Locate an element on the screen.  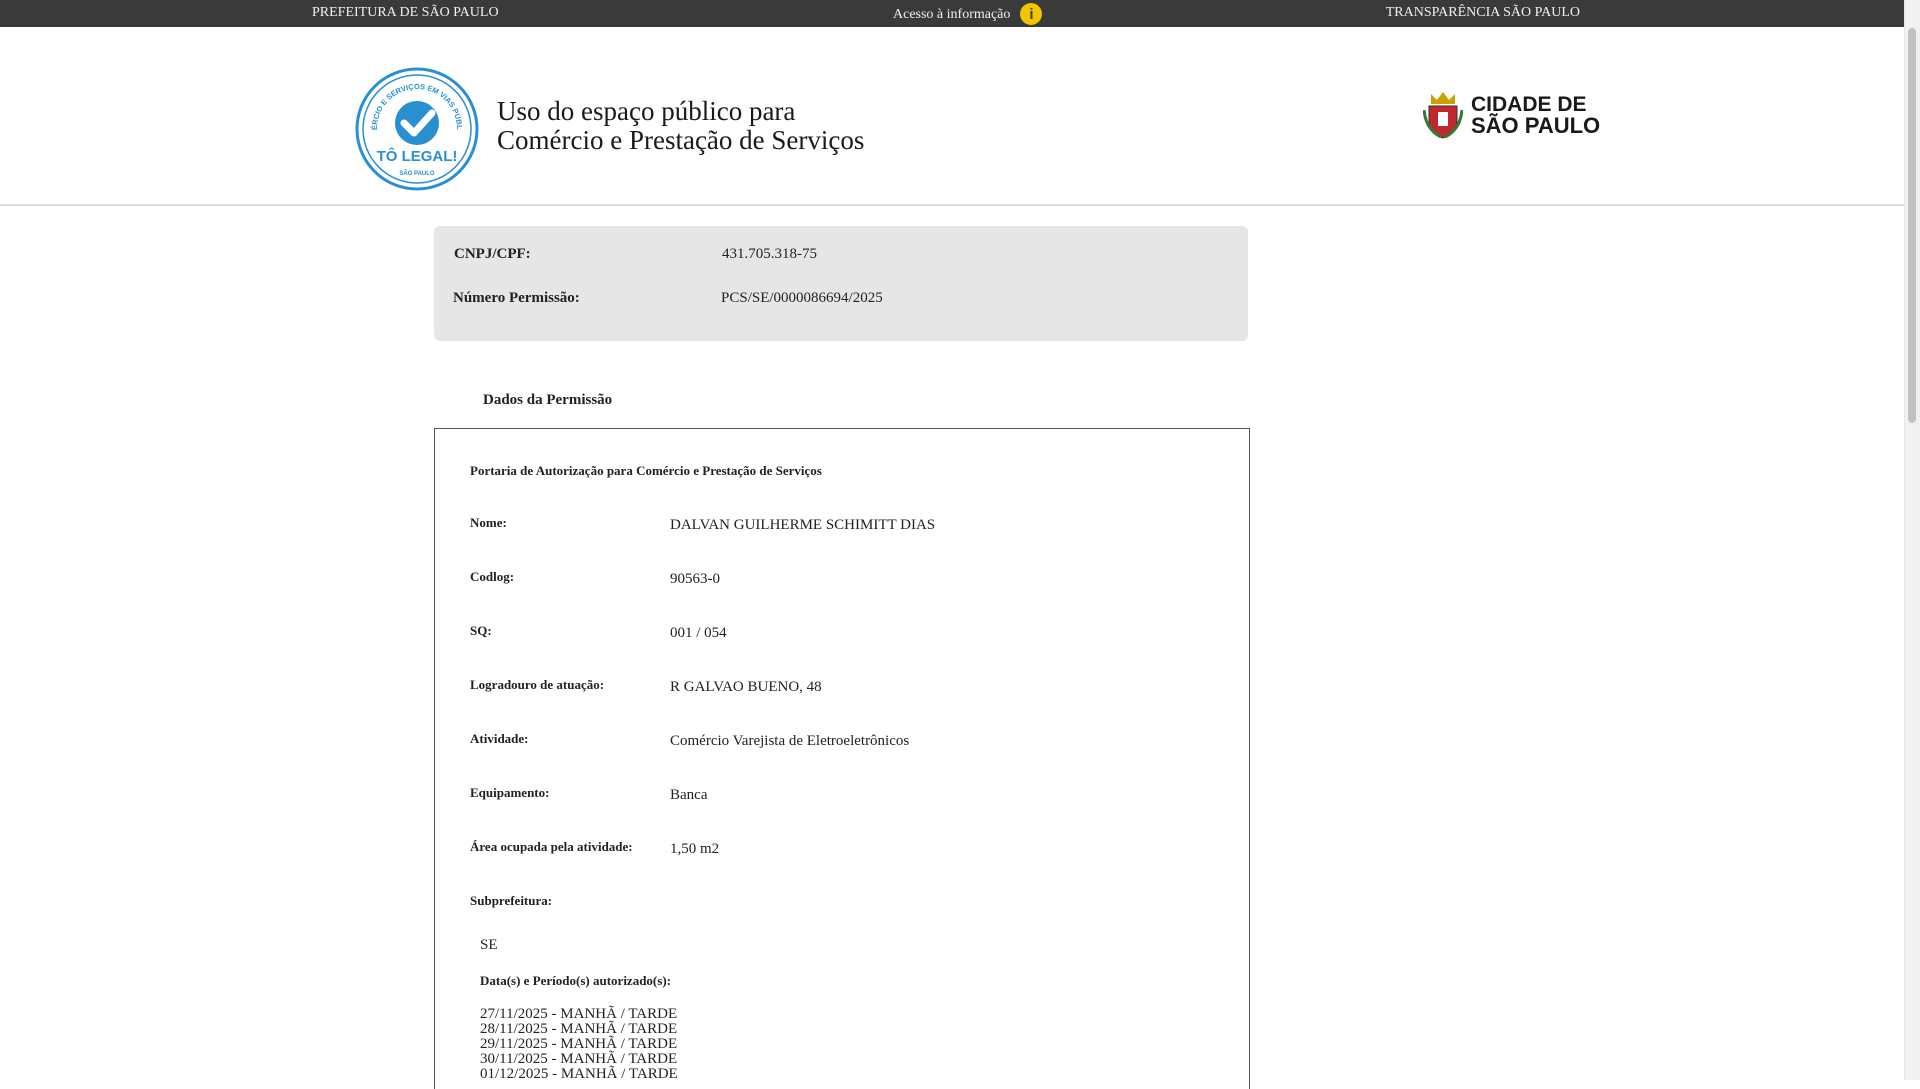
city-logo-line1: CIDADE DE is located at coordinates (1529, 104).